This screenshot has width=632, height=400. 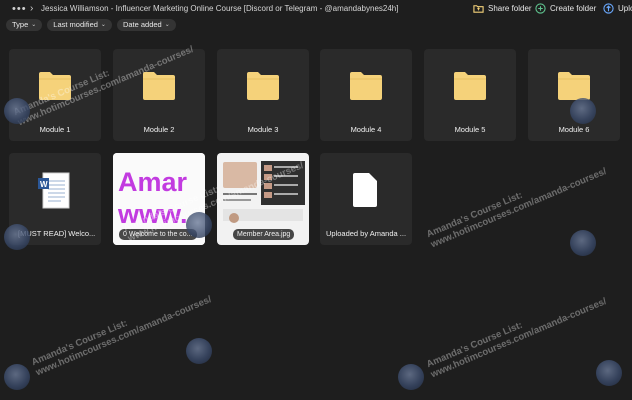 I want to click on folder-card-module-6: Module 6, so click(x=574, y=95).